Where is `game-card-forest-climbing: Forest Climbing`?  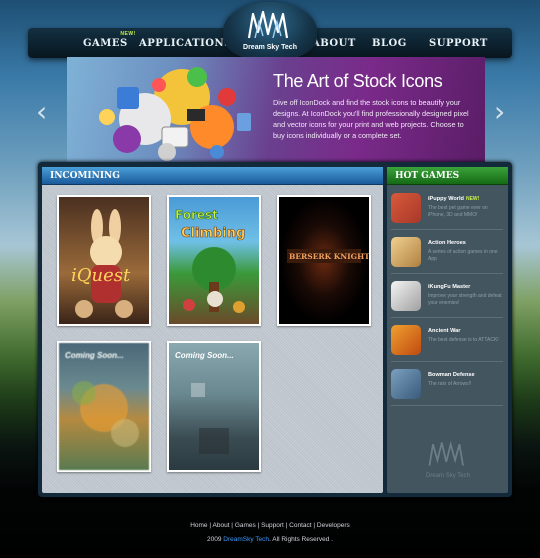
game-card-forest-climbing: Forest Climbing is located at coordinates (214, 260).